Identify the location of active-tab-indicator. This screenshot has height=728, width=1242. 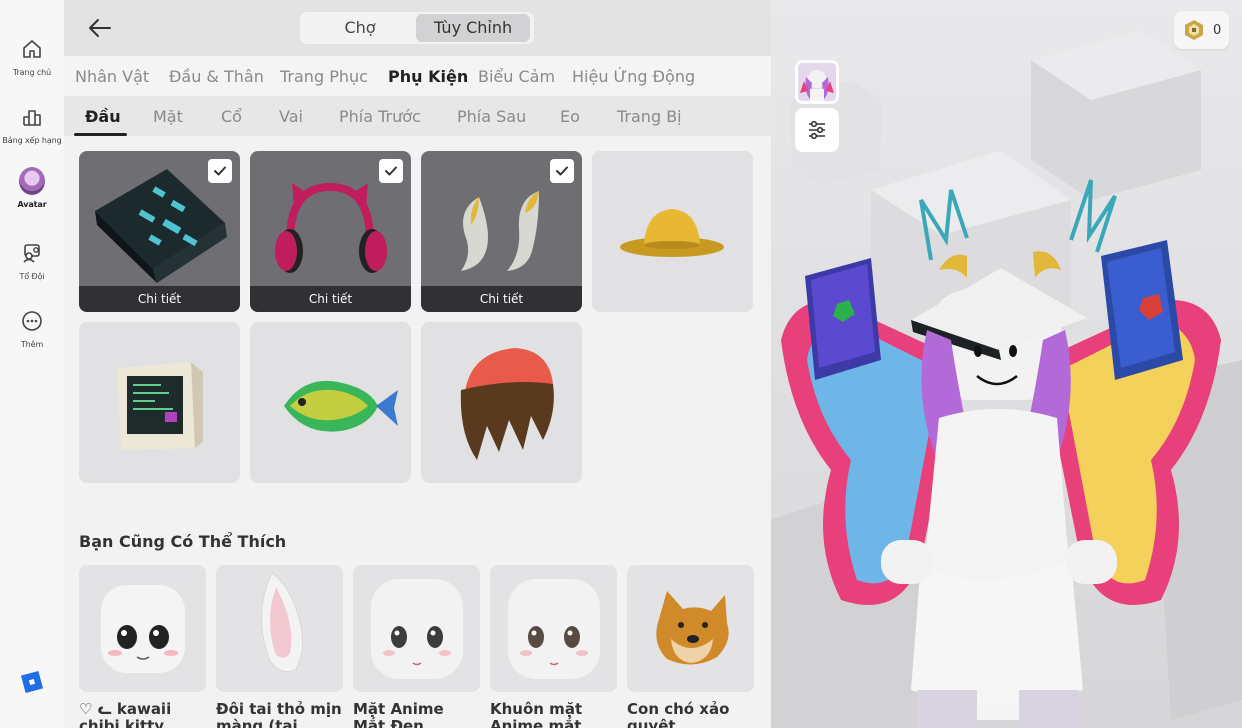
(100, 134).